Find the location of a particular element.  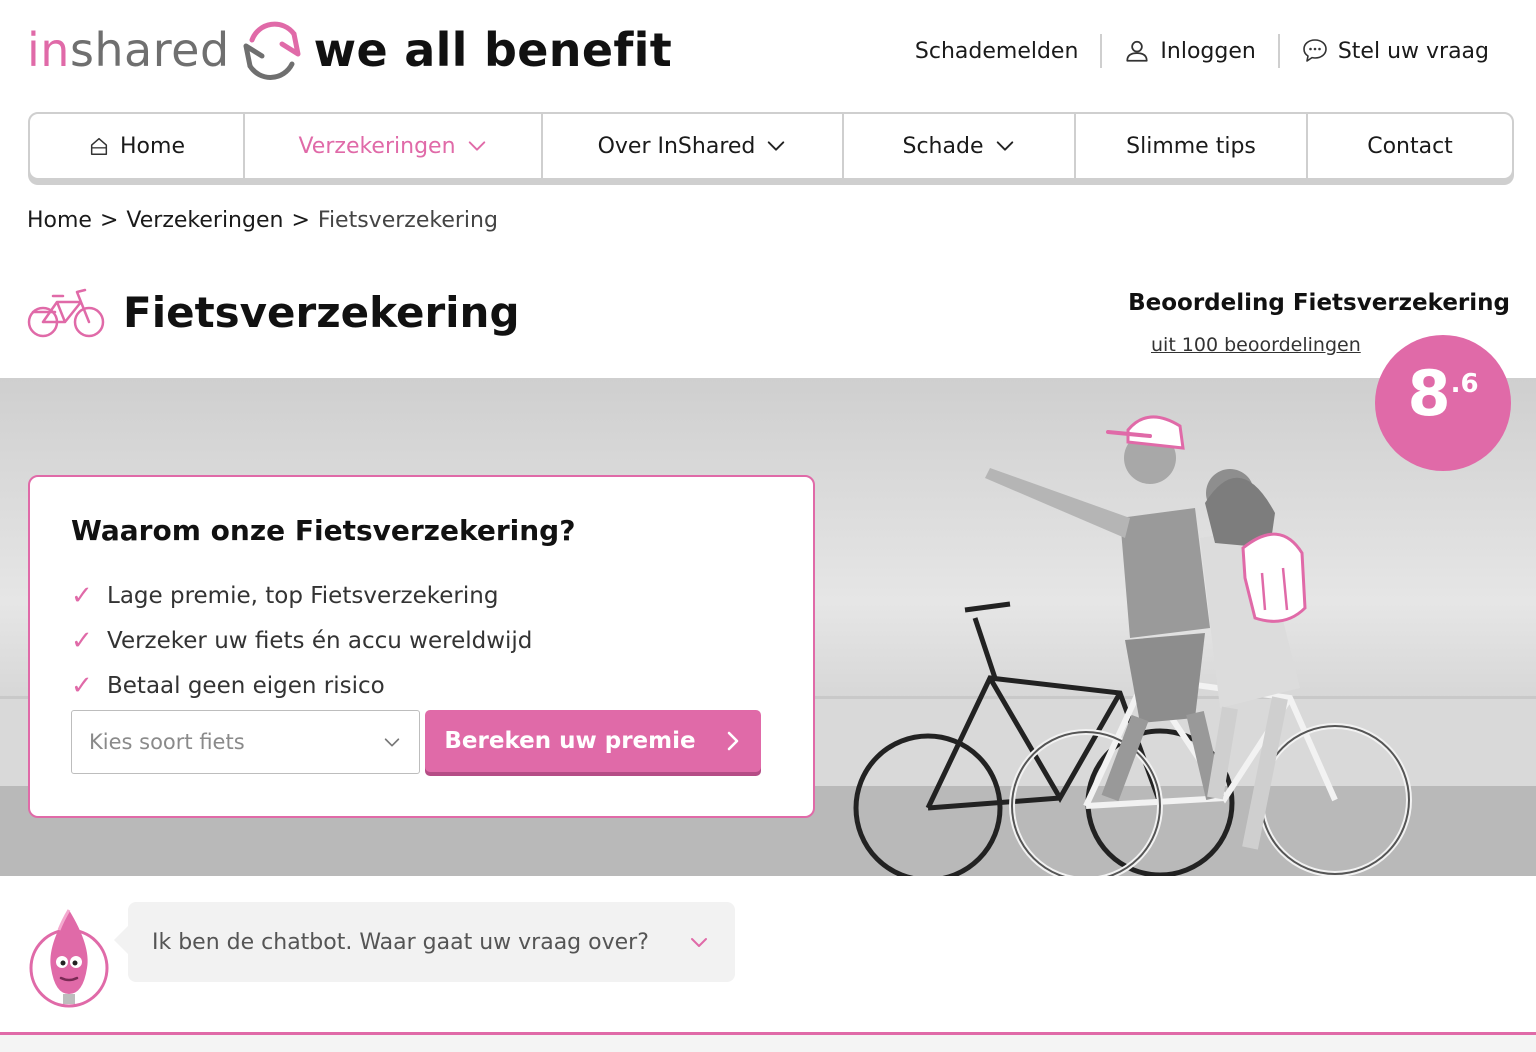

breadcrumb-current: Fietsverzekering is located at coordinates (407, 220).